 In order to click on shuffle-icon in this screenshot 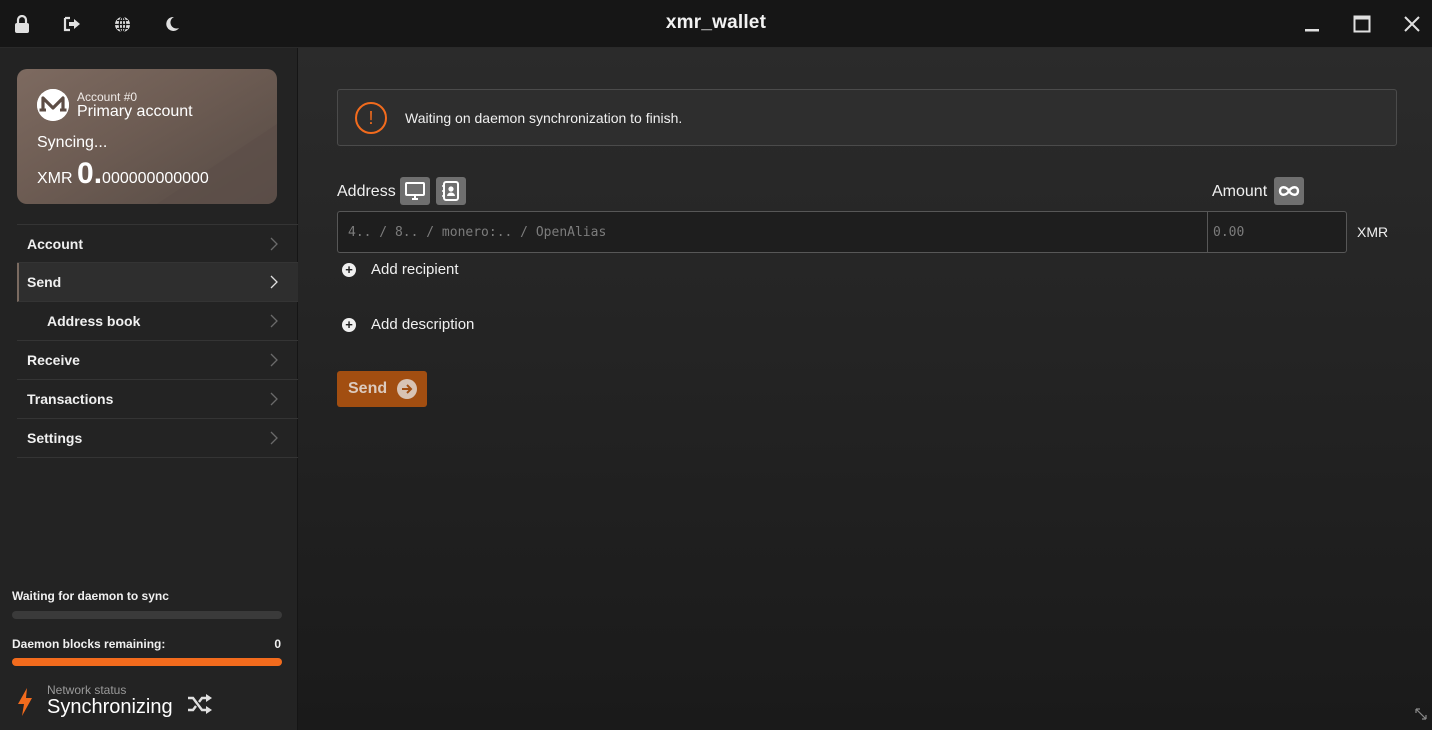, I will do `click(200, 706)`.